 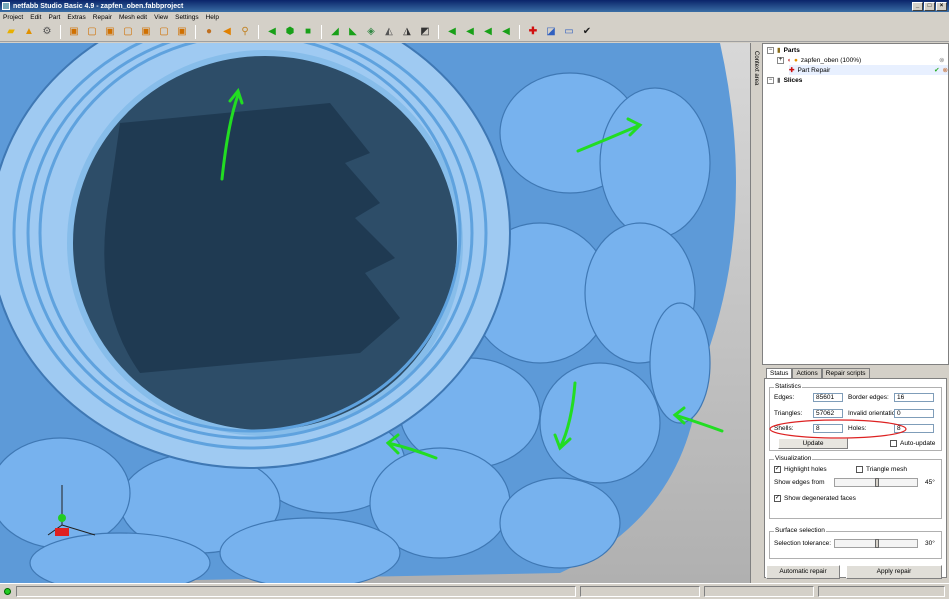 I want to click on inner-thread-shadow, so click(x=252, y=238).